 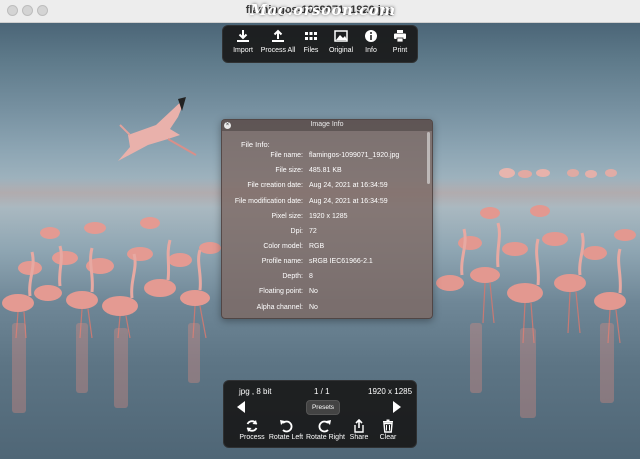 I want to click on info-row: Pixel size: 1920 x 1285, so click(x=309, y=216).